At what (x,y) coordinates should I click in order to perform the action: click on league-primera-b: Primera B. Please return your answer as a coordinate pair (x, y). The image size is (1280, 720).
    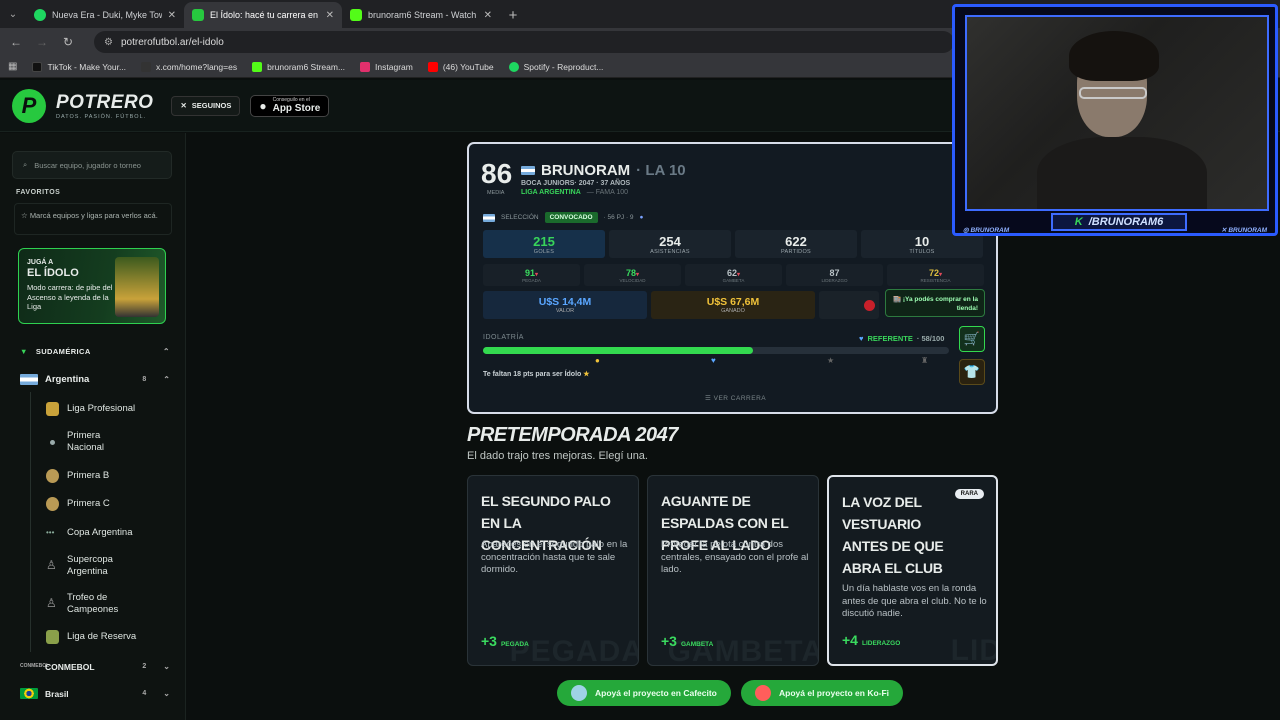
    Looking at the image, I should click on (108, 476).